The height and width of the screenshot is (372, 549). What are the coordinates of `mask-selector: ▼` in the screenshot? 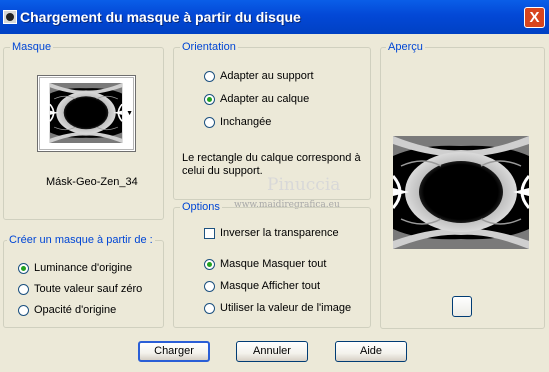 It's located at (86, 113).